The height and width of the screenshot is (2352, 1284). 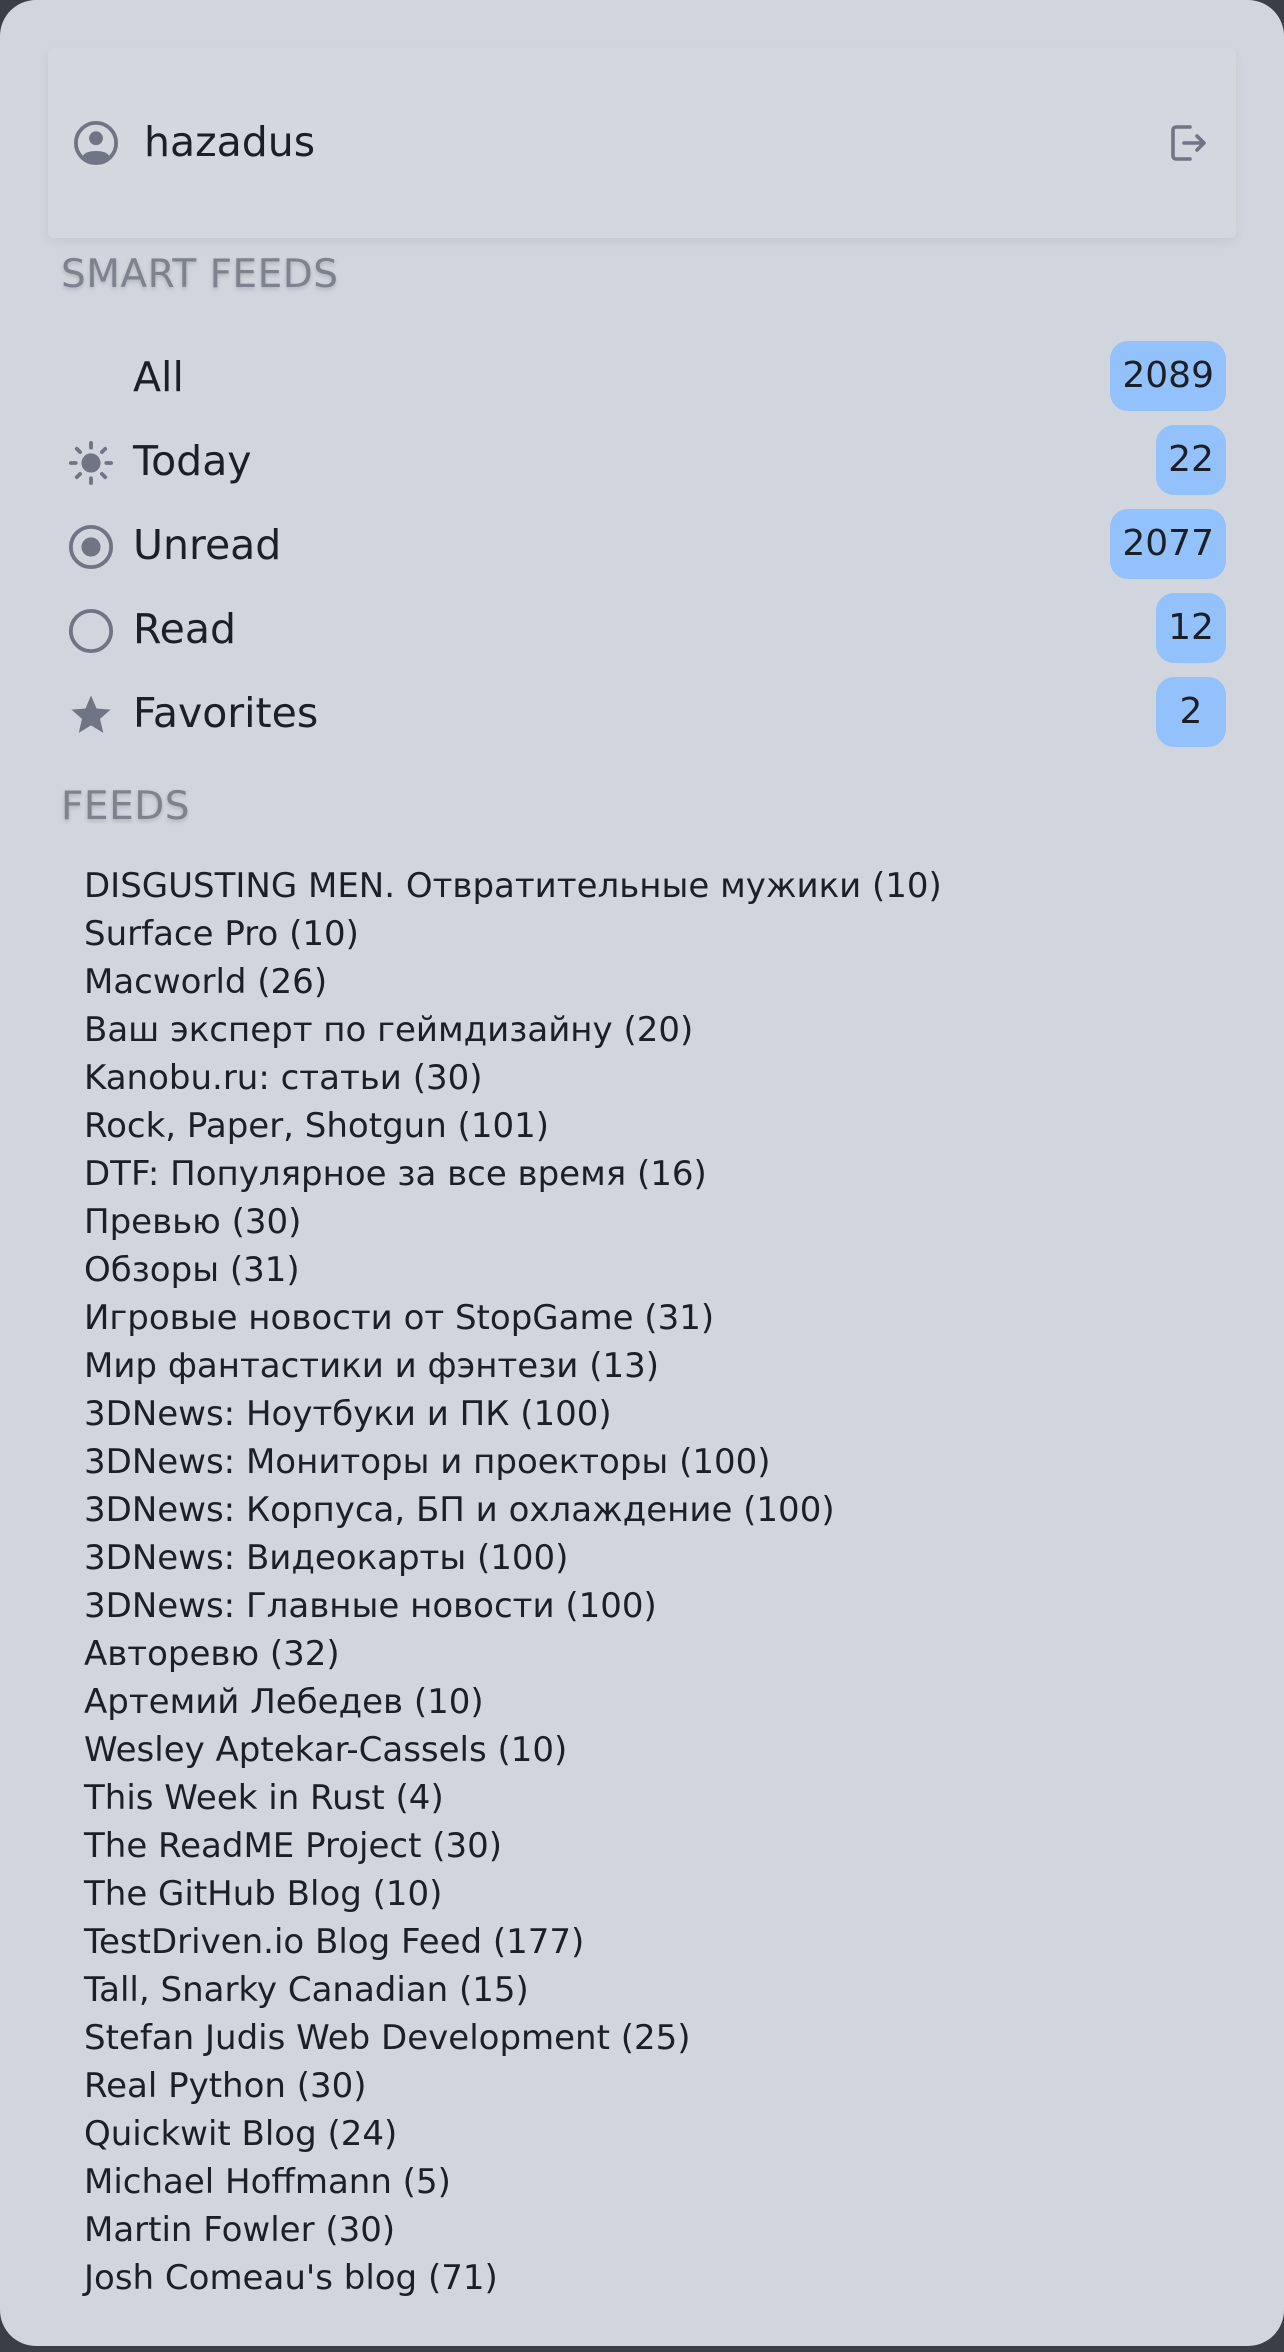 What do you see at coordinates (659, 2134) in the screenshot?
I see `feed-item: Quickwit Blog (24)` at bounding box center [659, 2134].